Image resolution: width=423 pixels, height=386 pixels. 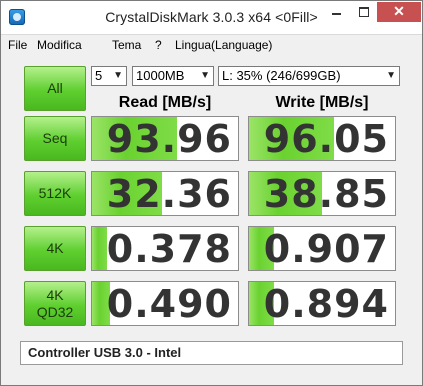 I want to click on 4k-qd32-write-result: 0.894, so click(x=322, y=303).